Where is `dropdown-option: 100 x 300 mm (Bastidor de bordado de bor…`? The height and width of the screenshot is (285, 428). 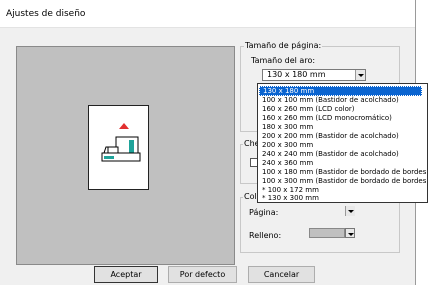
dropdown-option: 100 x 300 mm (Bastidor de bordado de bor… is located at coordinates (344, 181).